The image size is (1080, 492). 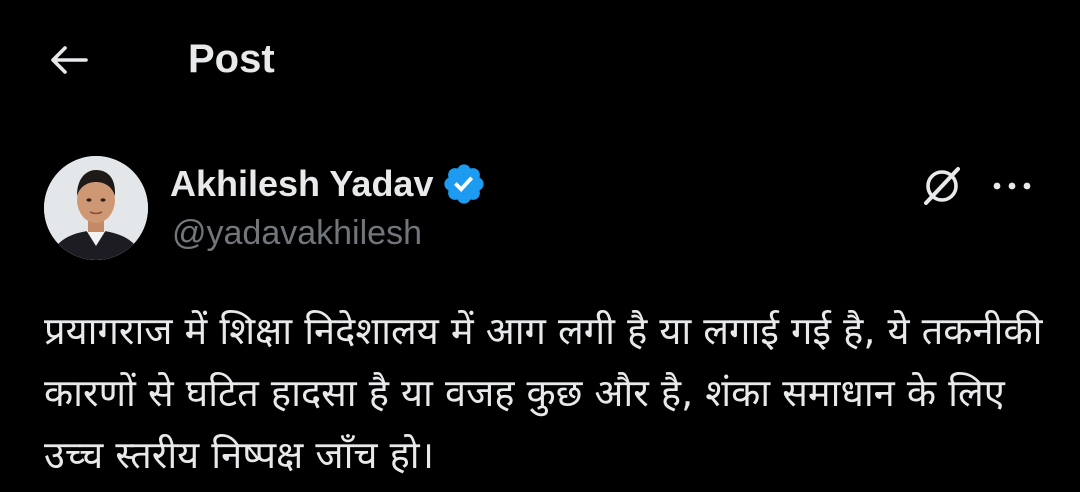 I want to click on author-name: Akhilesh Yadav, so click(x=301, y=184).